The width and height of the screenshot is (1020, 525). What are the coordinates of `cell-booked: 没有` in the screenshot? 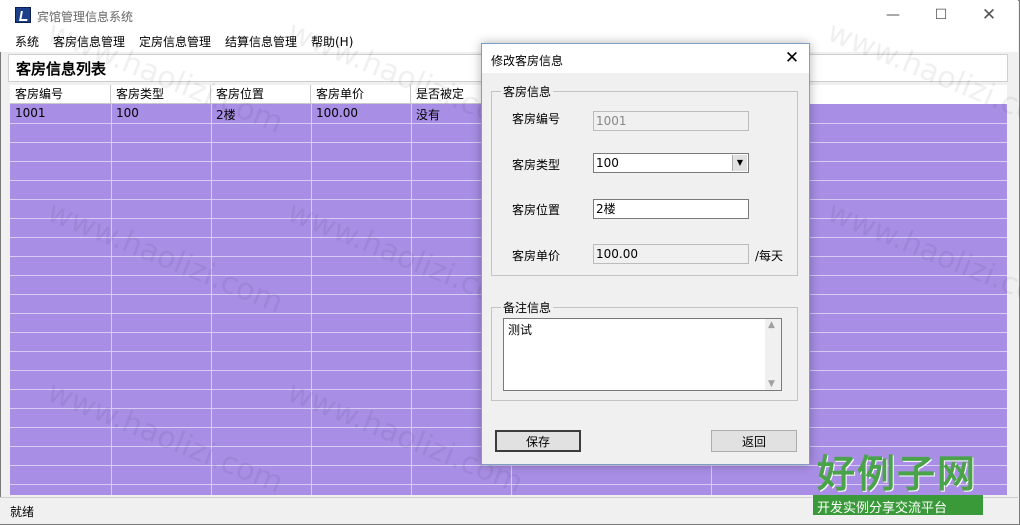 It's located at (428, 115).